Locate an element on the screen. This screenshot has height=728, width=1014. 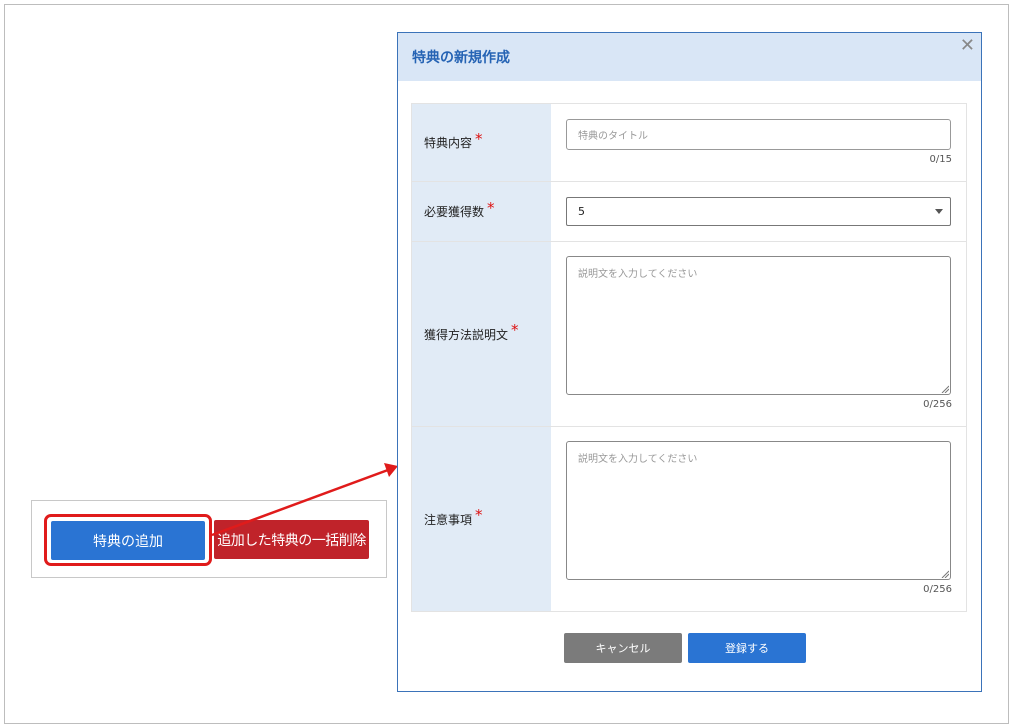
modal-header: 特典の新規作成 is located at coordinates (689, 57).